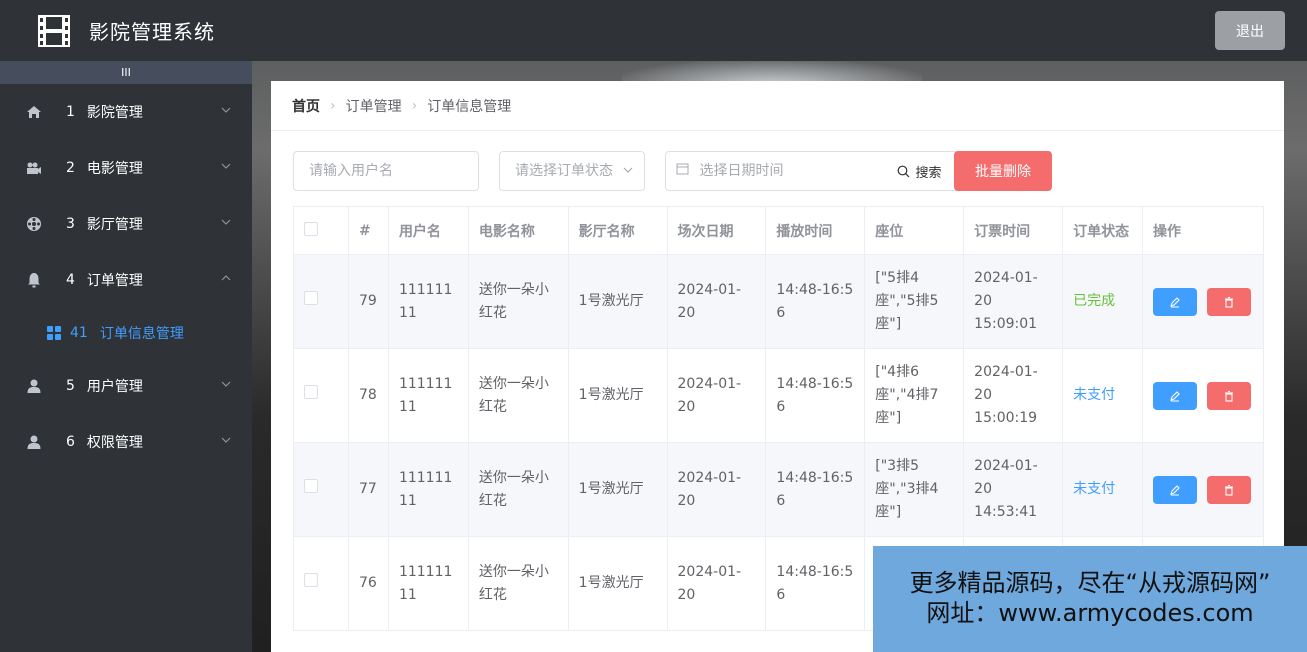 This screenshot has width=1307, height=652. Describe the element at coordinates (775, 171) in the screenshot. I see `date-picker: 选择日期时间` at that location.